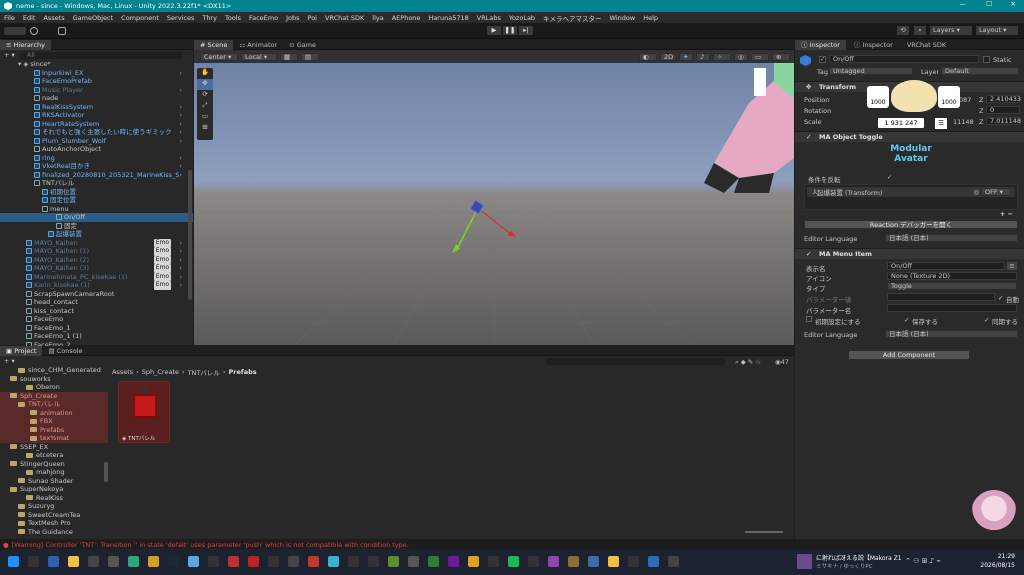 The image size is (1024, 575). What do you see at coordinates (205, 84) in the screenshot?
I see `move-tool-icon: ✥` at bounding box center [205, 84].